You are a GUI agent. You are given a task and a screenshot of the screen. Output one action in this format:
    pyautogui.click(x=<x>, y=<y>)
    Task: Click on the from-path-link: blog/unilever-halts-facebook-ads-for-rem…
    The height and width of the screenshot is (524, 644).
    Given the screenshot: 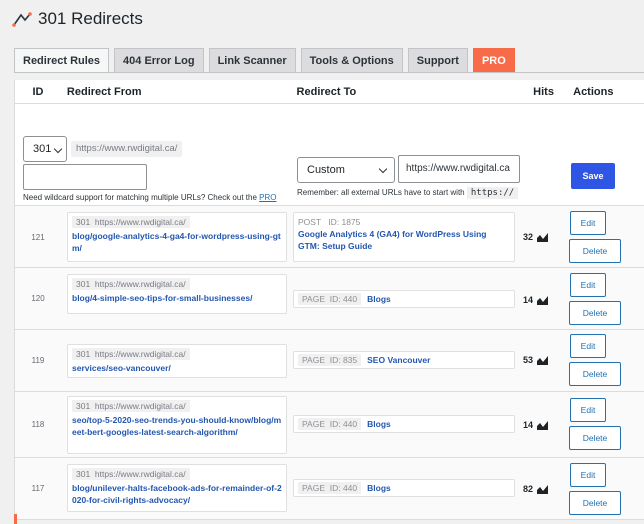 What is the action you would take?
    pyautogui.click(x=177, y=494)
    